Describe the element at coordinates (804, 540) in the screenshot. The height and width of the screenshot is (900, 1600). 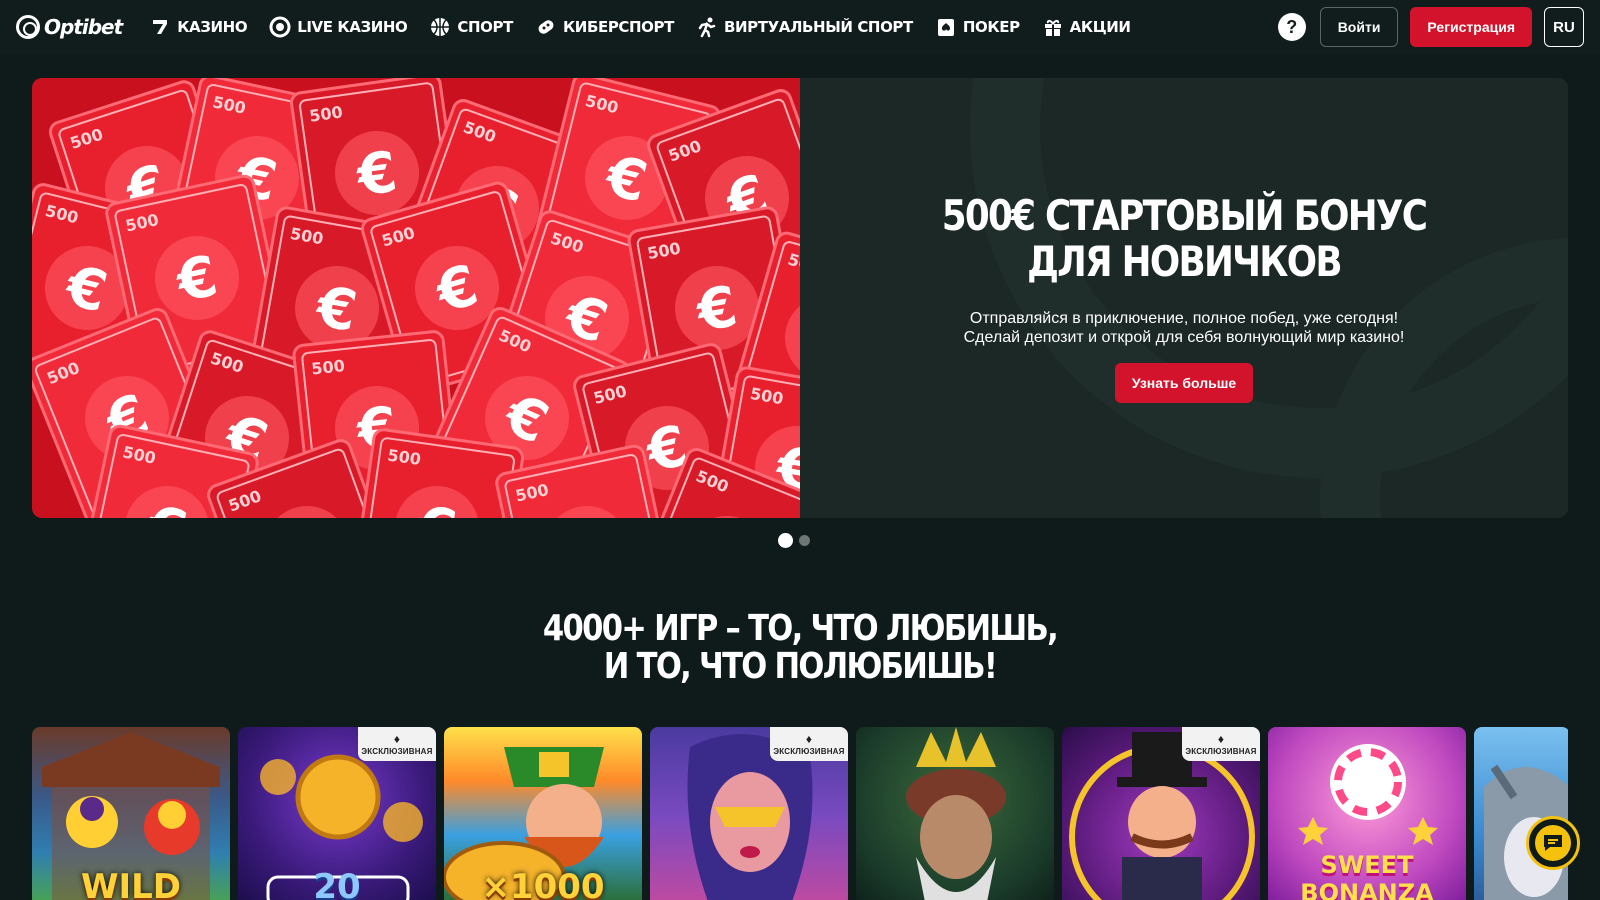
I see `carousel-dot` at that location.